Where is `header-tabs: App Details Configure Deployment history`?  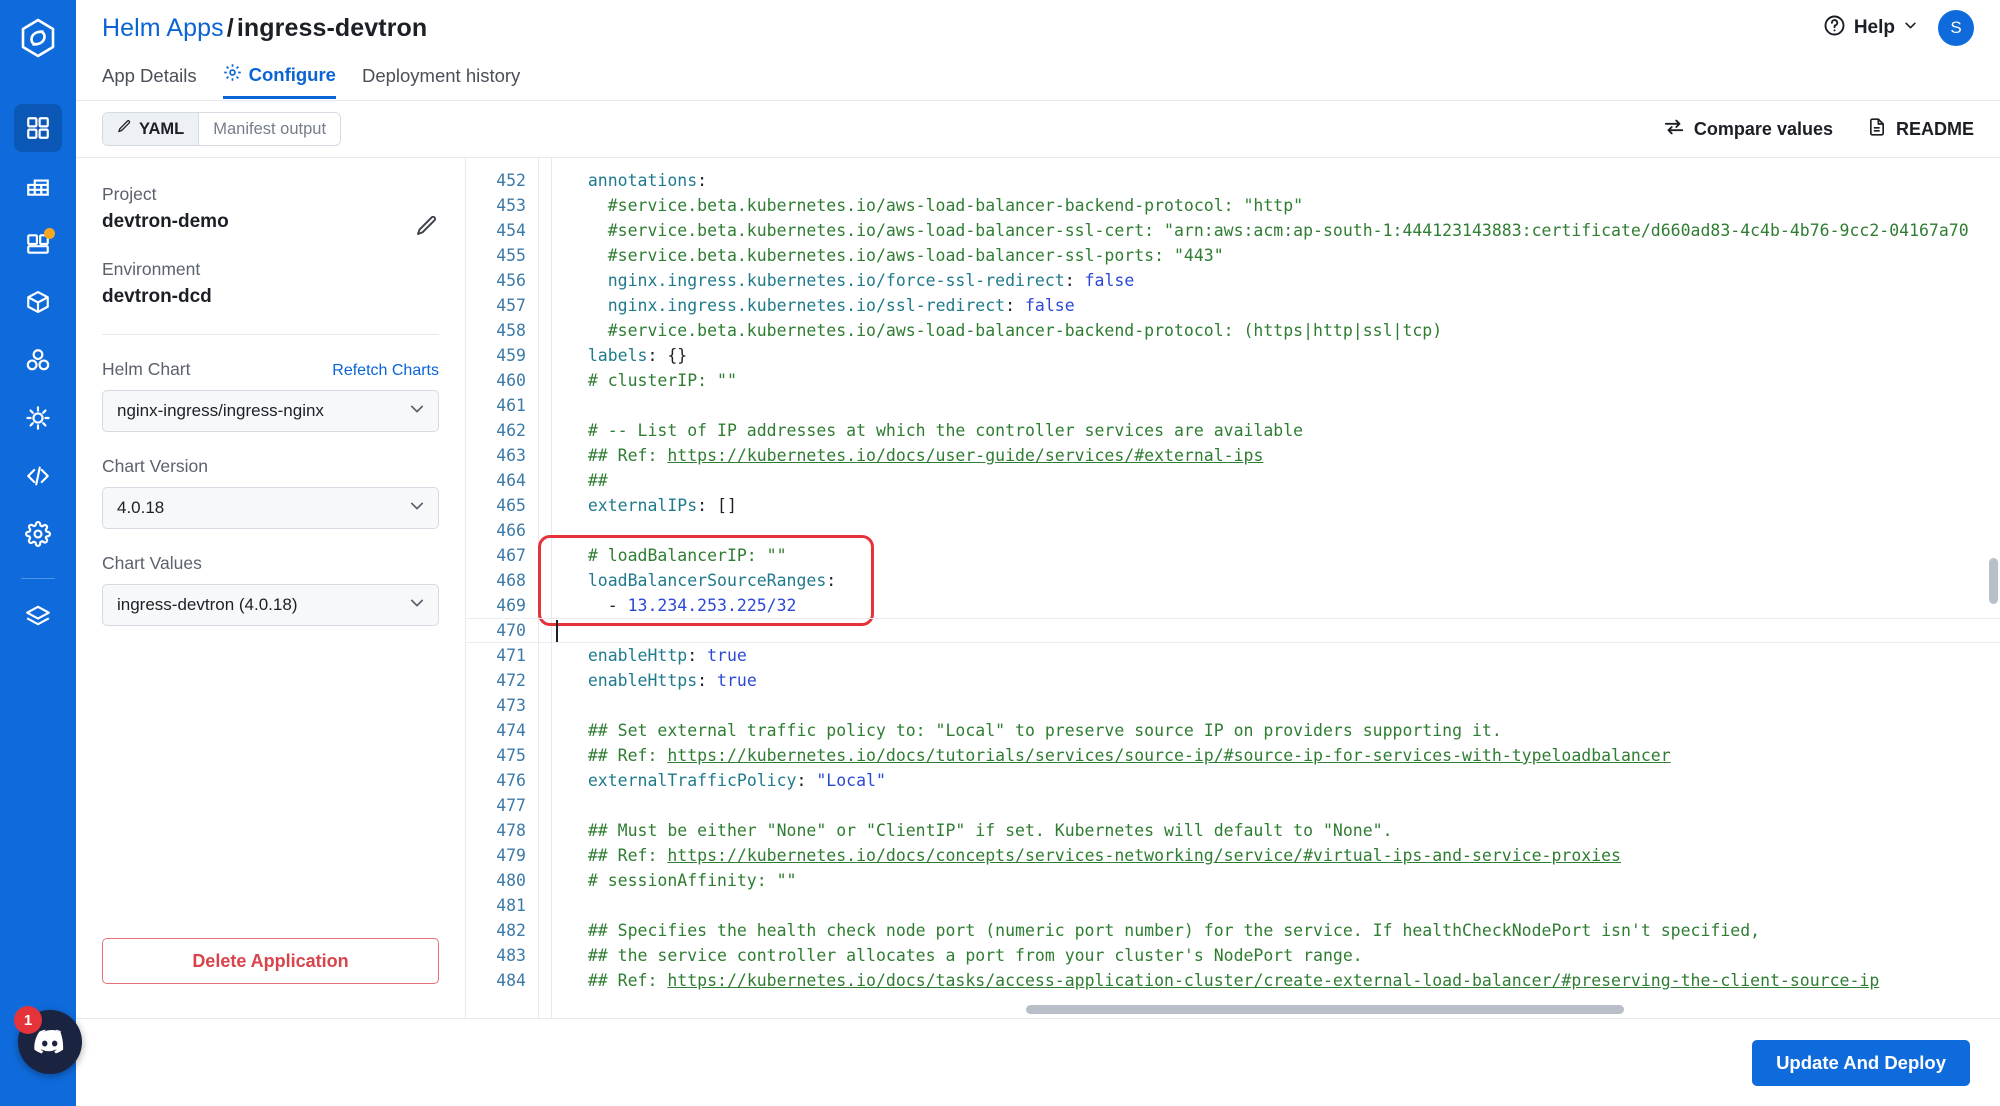 header-tabs: App Details Configure Deployment history is located at coordinates (1038, 78).